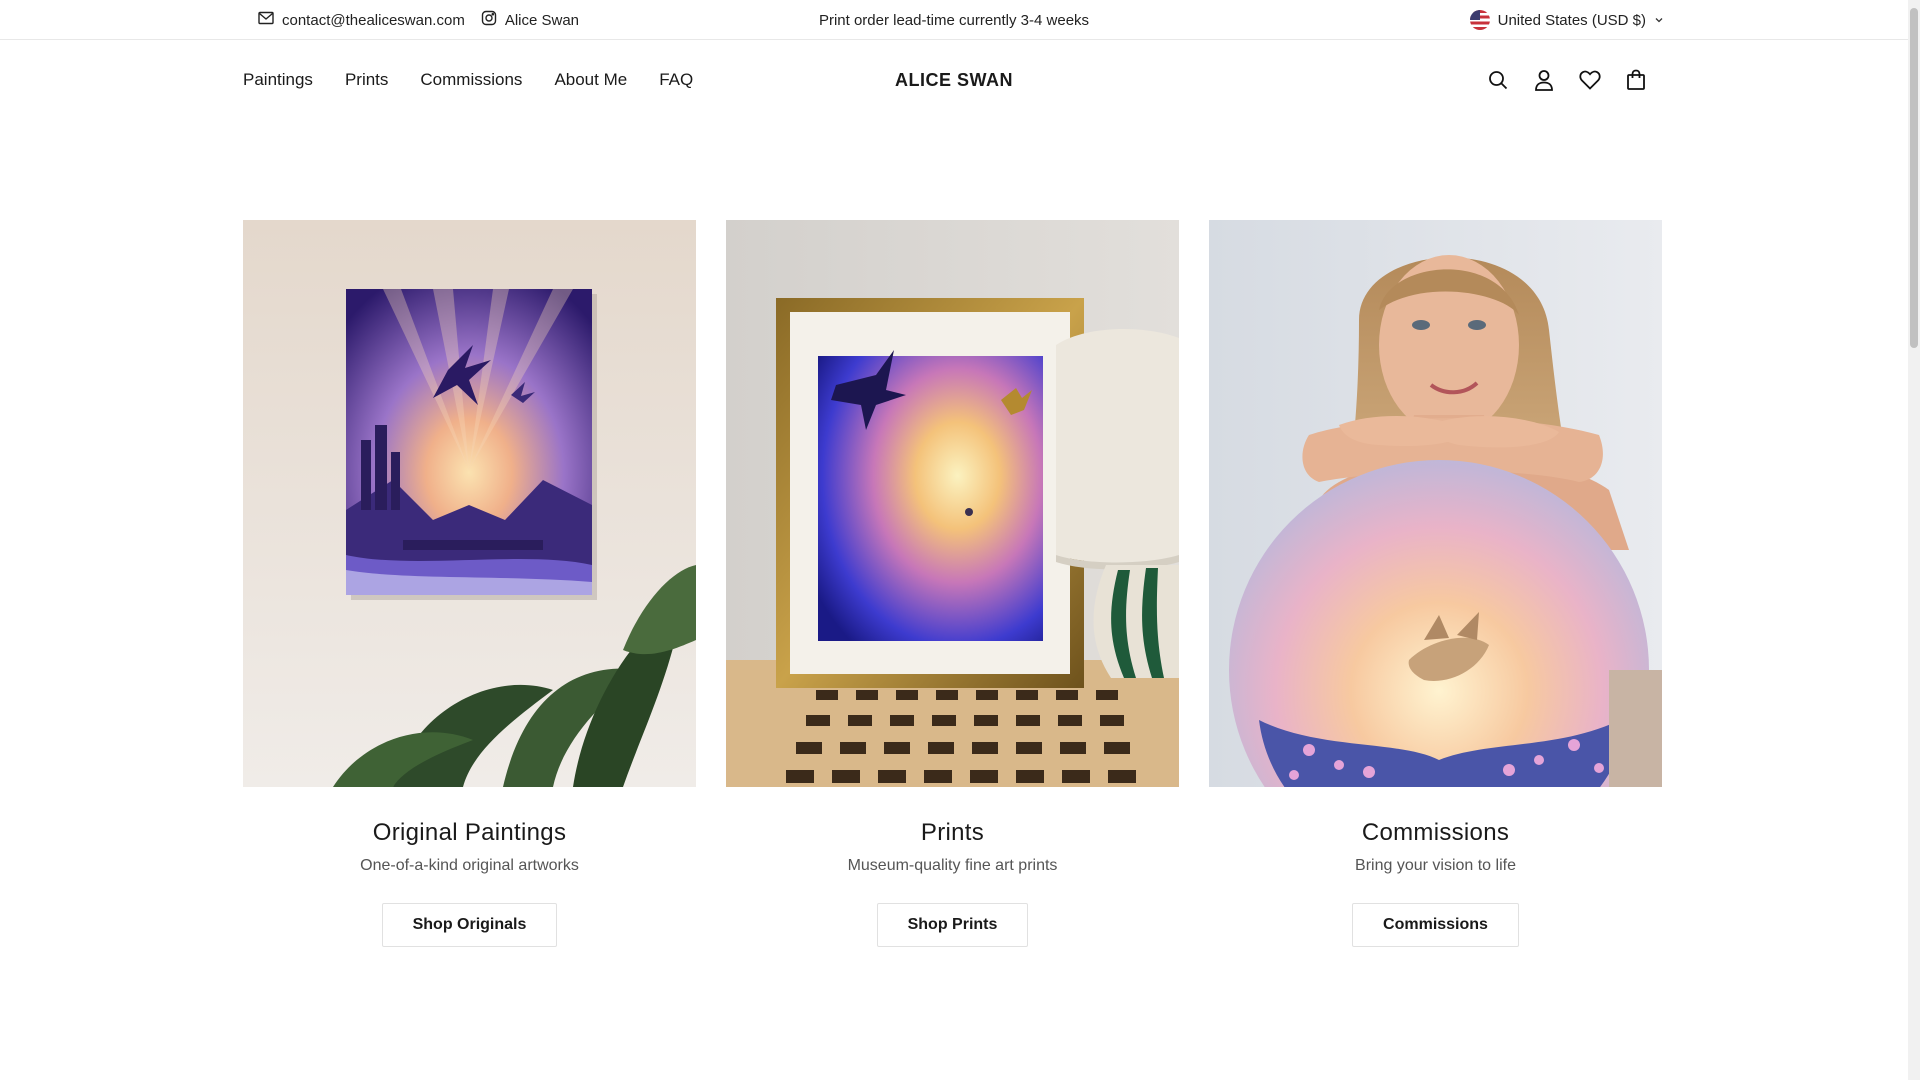 The width and height of the screenshot is (1920, 1080). What do you see at coordinates (1567, 80) in the screenshot?
I see `header-actions` at bounding box center [1567, 80].